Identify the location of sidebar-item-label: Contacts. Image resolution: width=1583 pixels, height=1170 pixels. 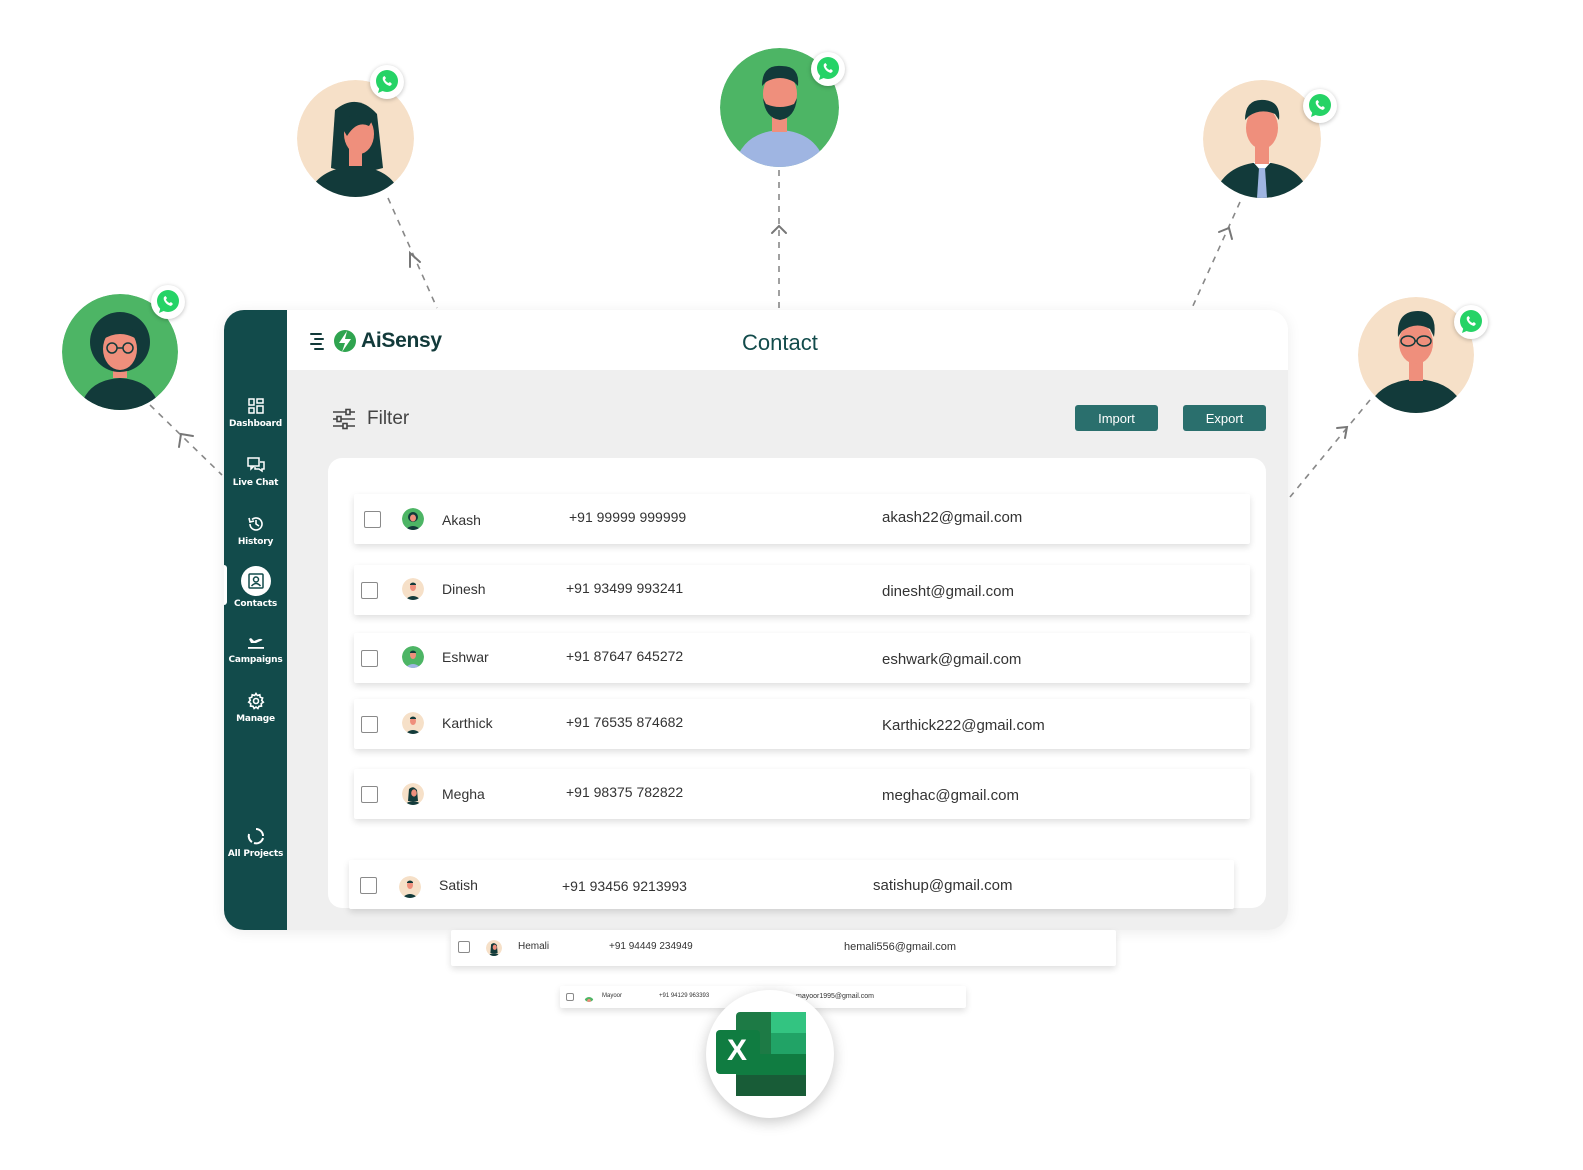
(255, 604).